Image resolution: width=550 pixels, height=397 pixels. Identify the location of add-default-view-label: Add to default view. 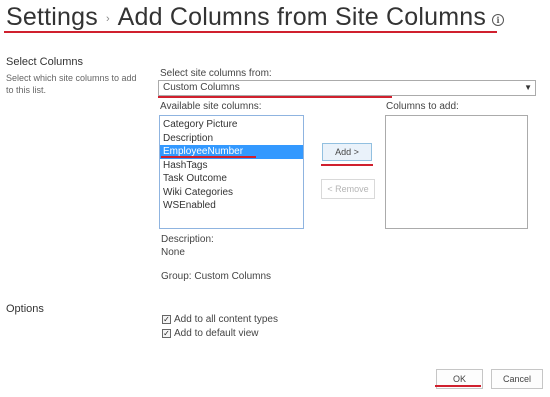
(216, 333).